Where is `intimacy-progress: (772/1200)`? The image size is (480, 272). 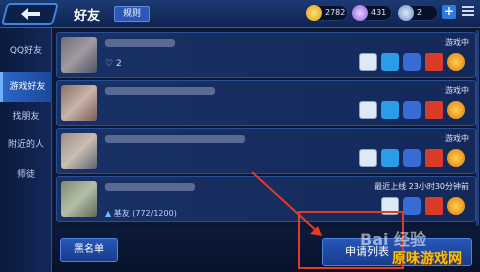 intimacy-progress: (772/1200) is located at coordinates (154, 213).